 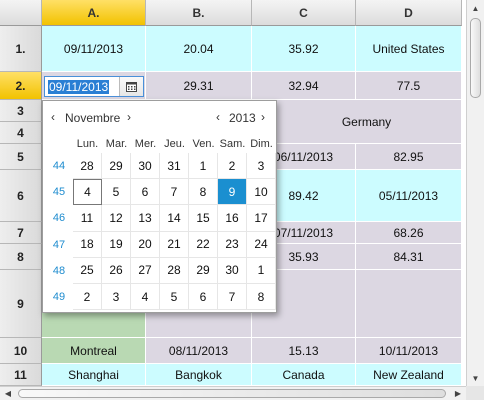 I want to click on cell-d10: 10/11/2013, so click(x=409, y=351).